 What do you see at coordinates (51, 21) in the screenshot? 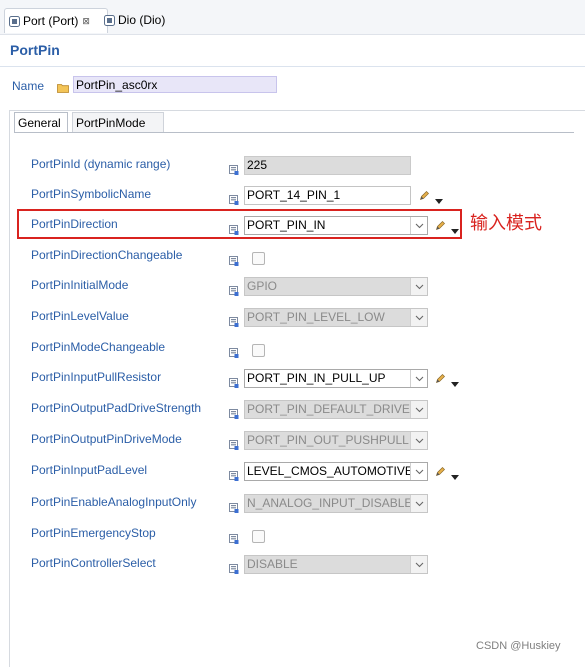
I see `editor-tab-port-label: Port (Port)` at bounding box center [51, 21].